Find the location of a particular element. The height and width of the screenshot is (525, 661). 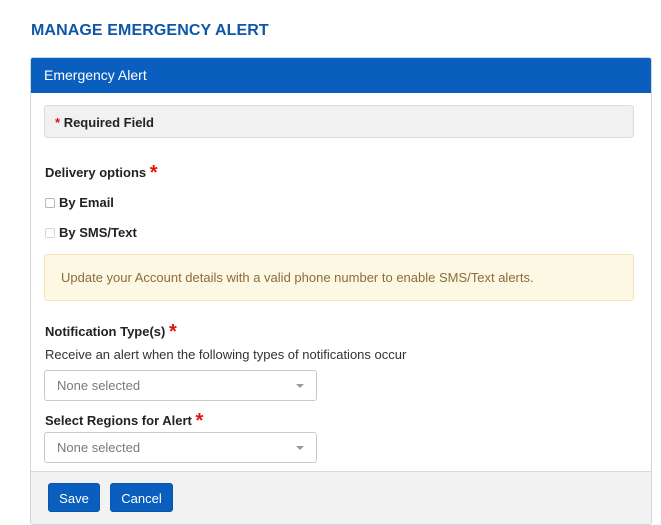

regions-label: Select Regions for Alert * is located at coordinates (124, 420).